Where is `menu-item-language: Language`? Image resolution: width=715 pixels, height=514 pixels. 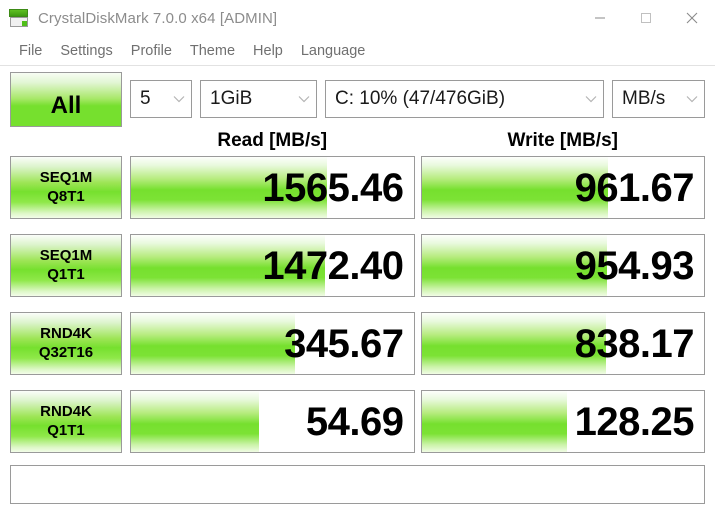
menu-item-language: Language is located at coordinates (333, 51).